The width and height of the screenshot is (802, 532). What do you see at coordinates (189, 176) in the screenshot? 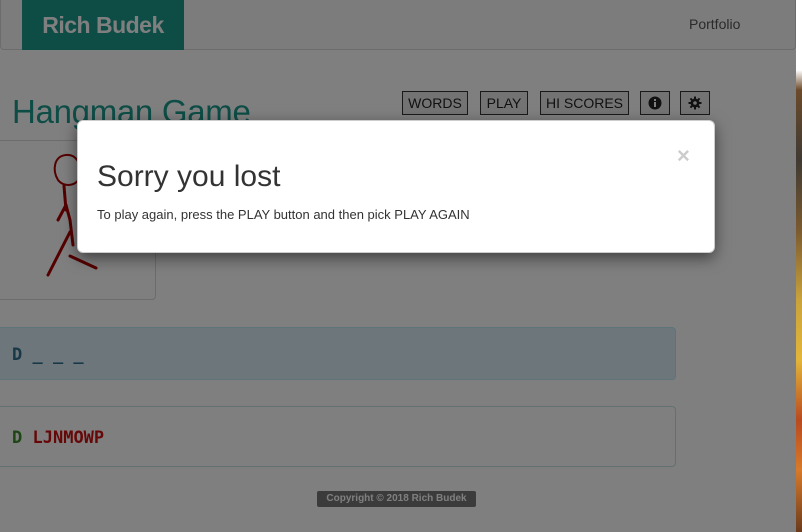
I see `dialog-title: Sorry you lost` at bounding box center [189, 176].